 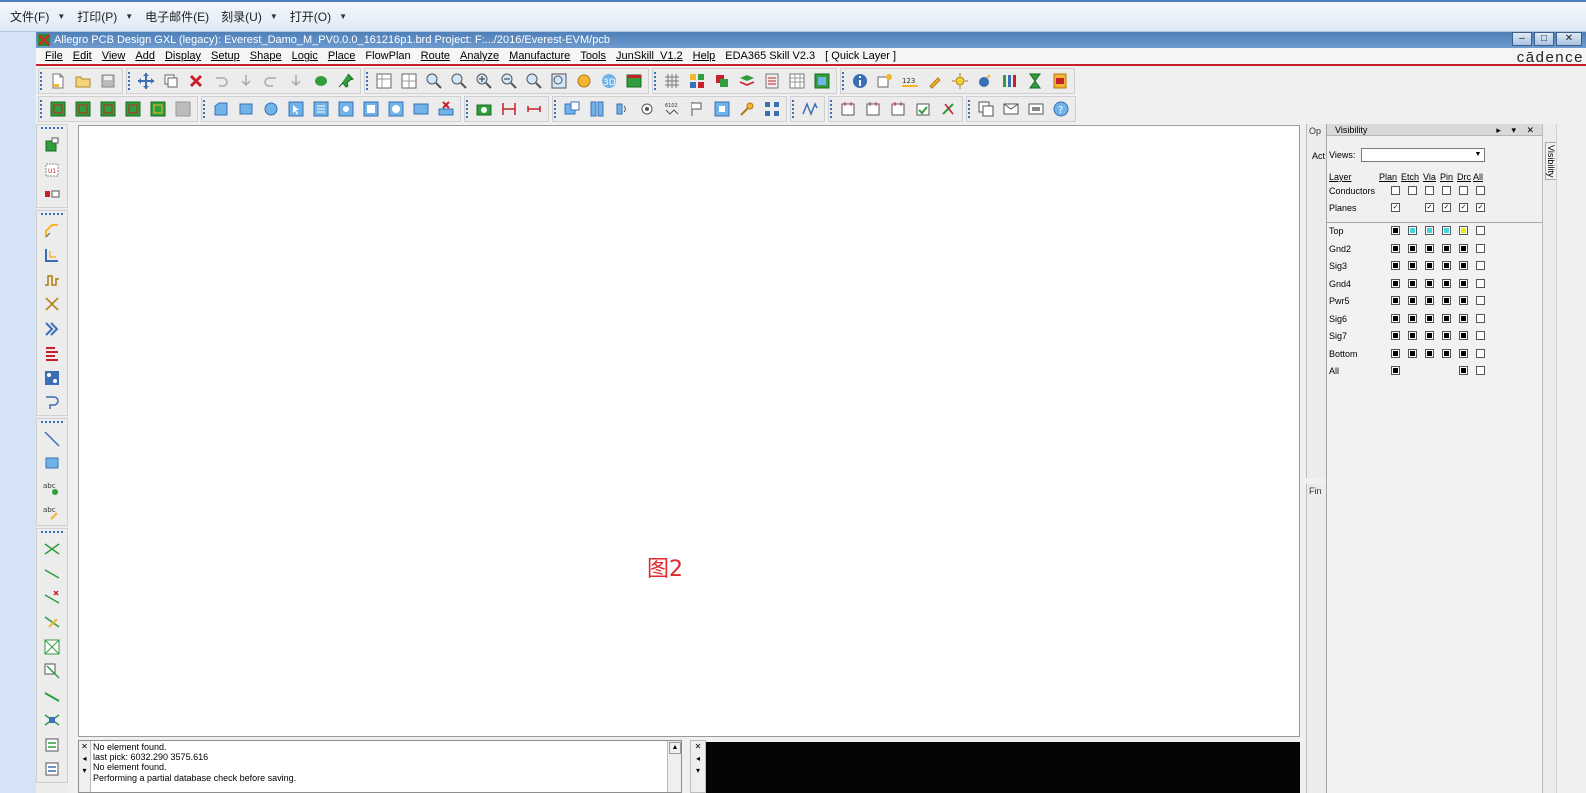 What do you see at coordinates (83, 81) in the screenshot?
I see `open-button` at bounding box center [83, 81].